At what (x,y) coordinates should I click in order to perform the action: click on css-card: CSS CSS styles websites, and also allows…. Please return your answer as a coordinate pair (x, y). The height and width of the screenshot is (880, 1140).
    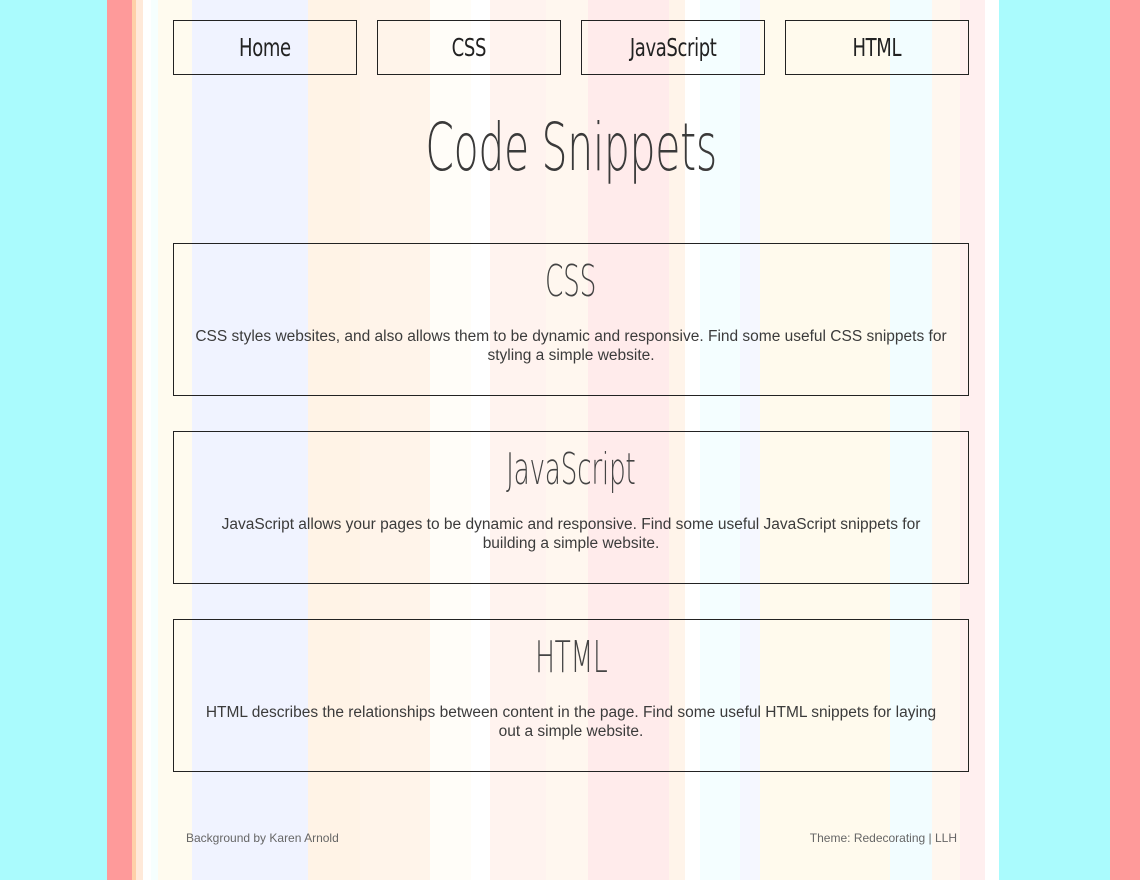
    Looking at the image, I should click on (571, 319).